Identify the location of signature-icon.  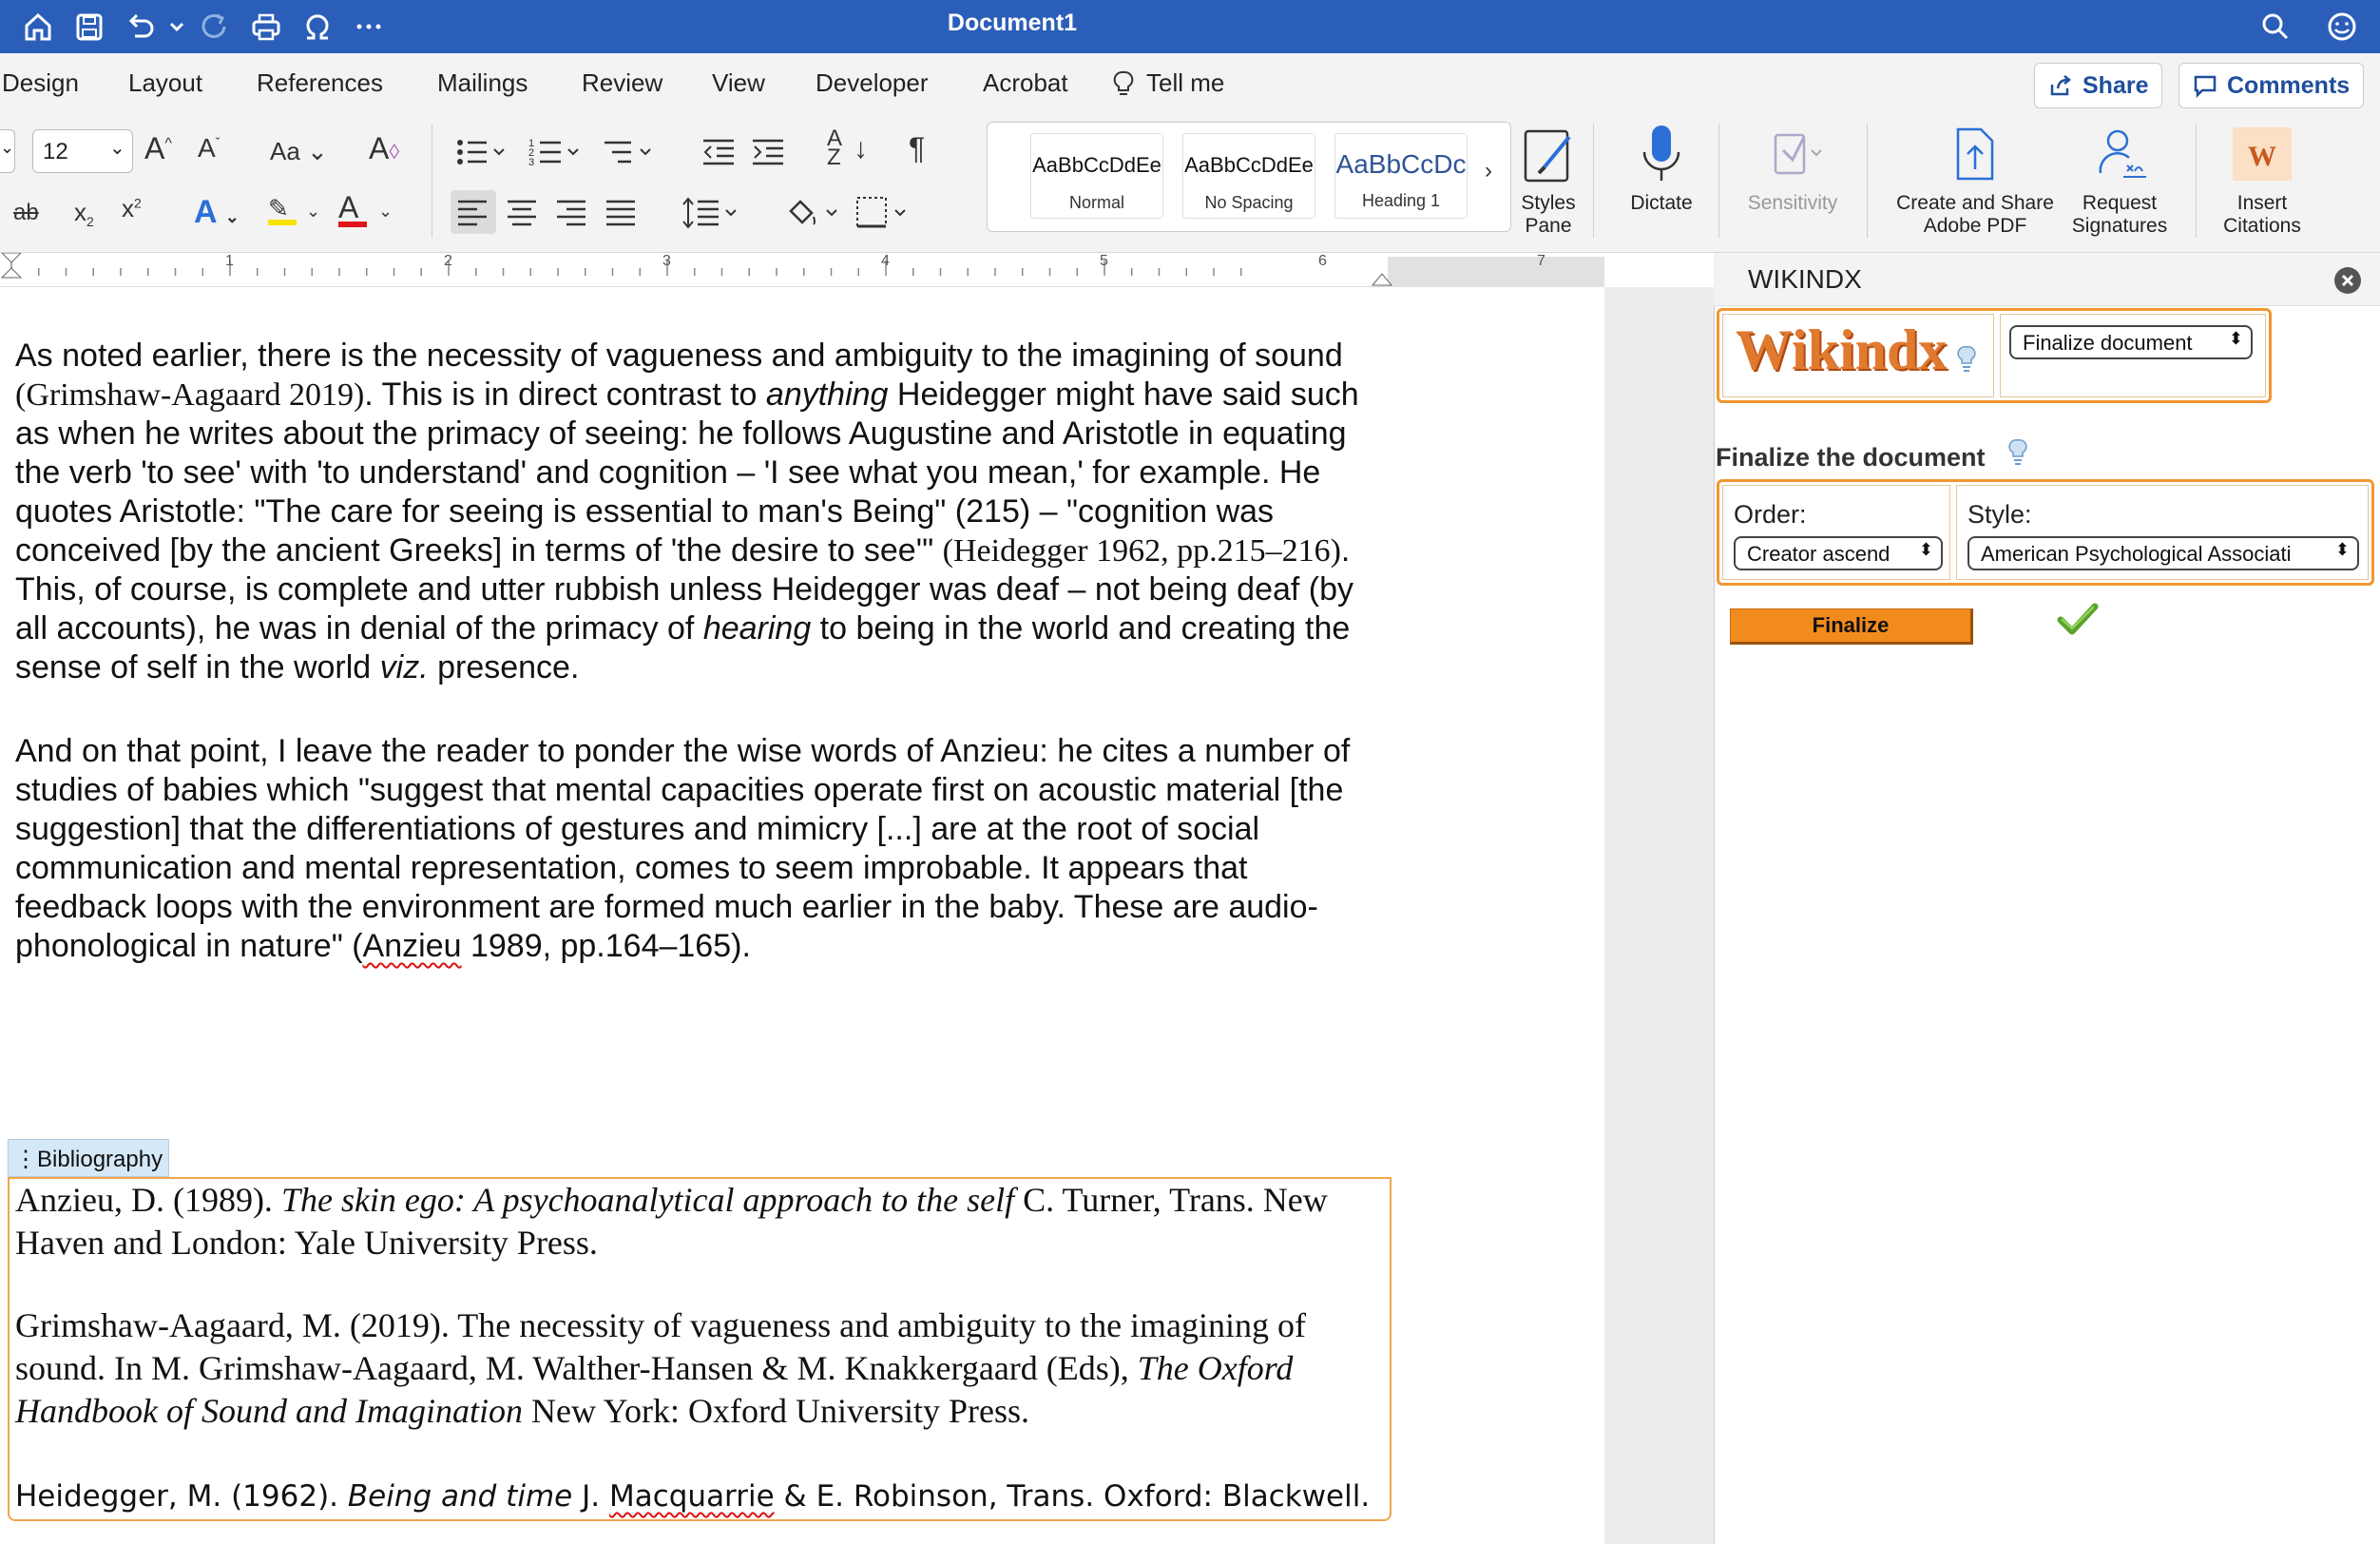
(2122, 153).